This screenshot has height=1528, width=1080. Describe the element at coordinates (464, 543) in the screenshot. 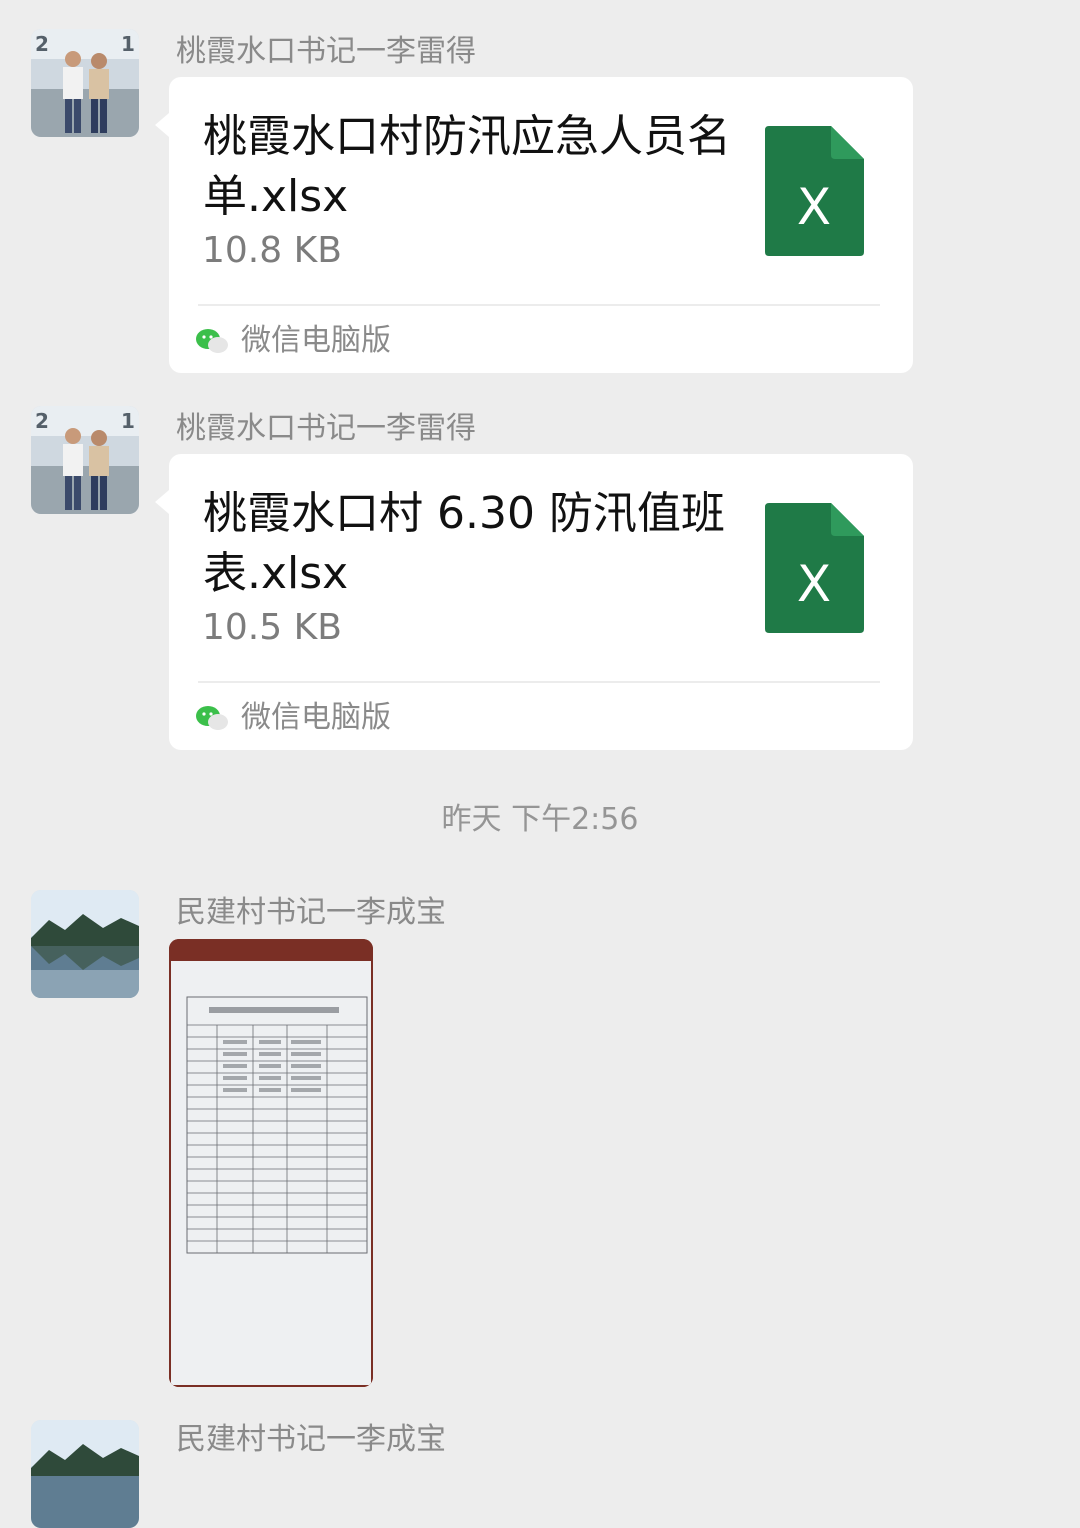

I see `file-name: 桃霞水口村 6.30 防汛值班表.xlsx` at that location.